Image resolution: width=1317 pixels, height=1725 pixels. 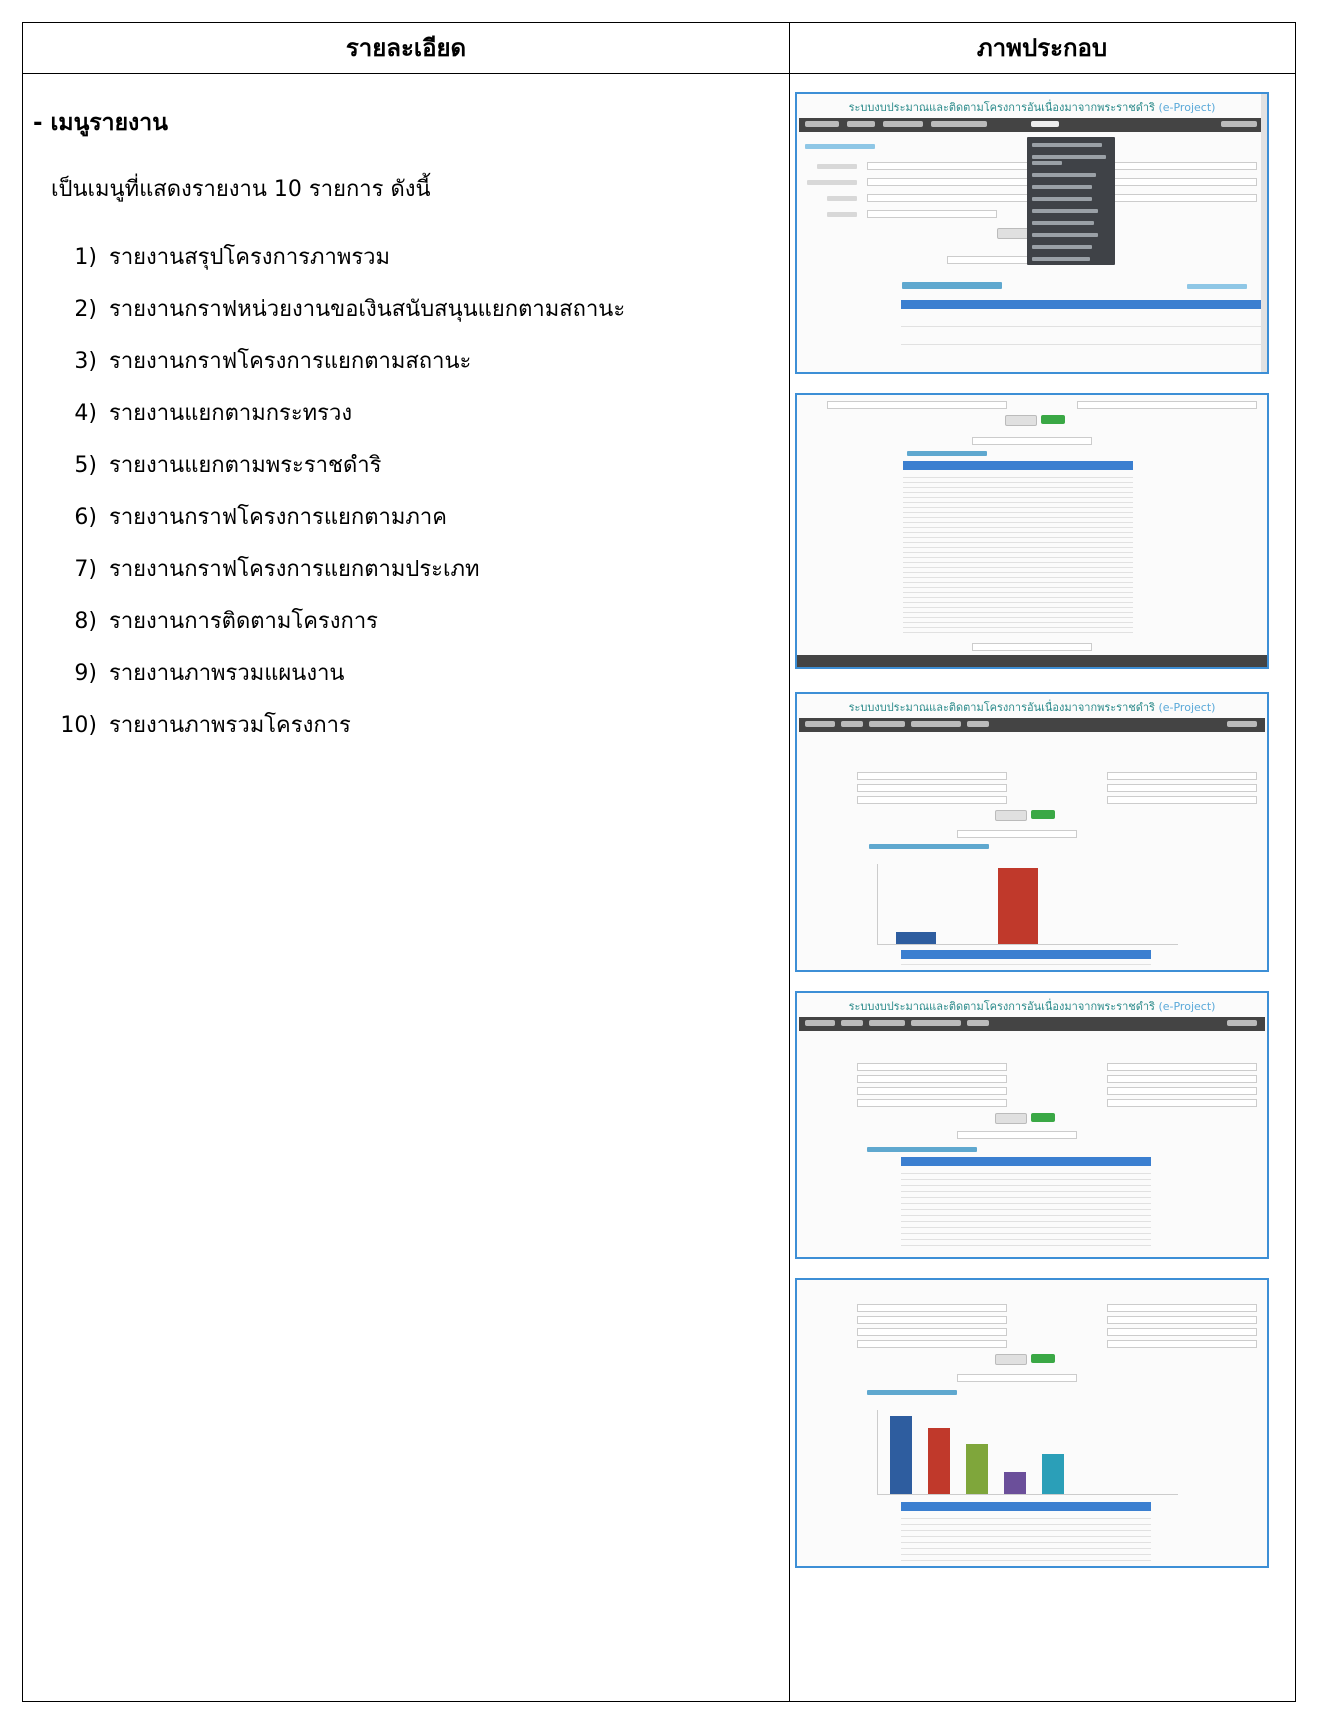 What do you see at coordinates (403, 414) in the screenshot?
I see `list-item: 4) รายงานแยกตามกระทรวง` at bounding box center [403, 414].